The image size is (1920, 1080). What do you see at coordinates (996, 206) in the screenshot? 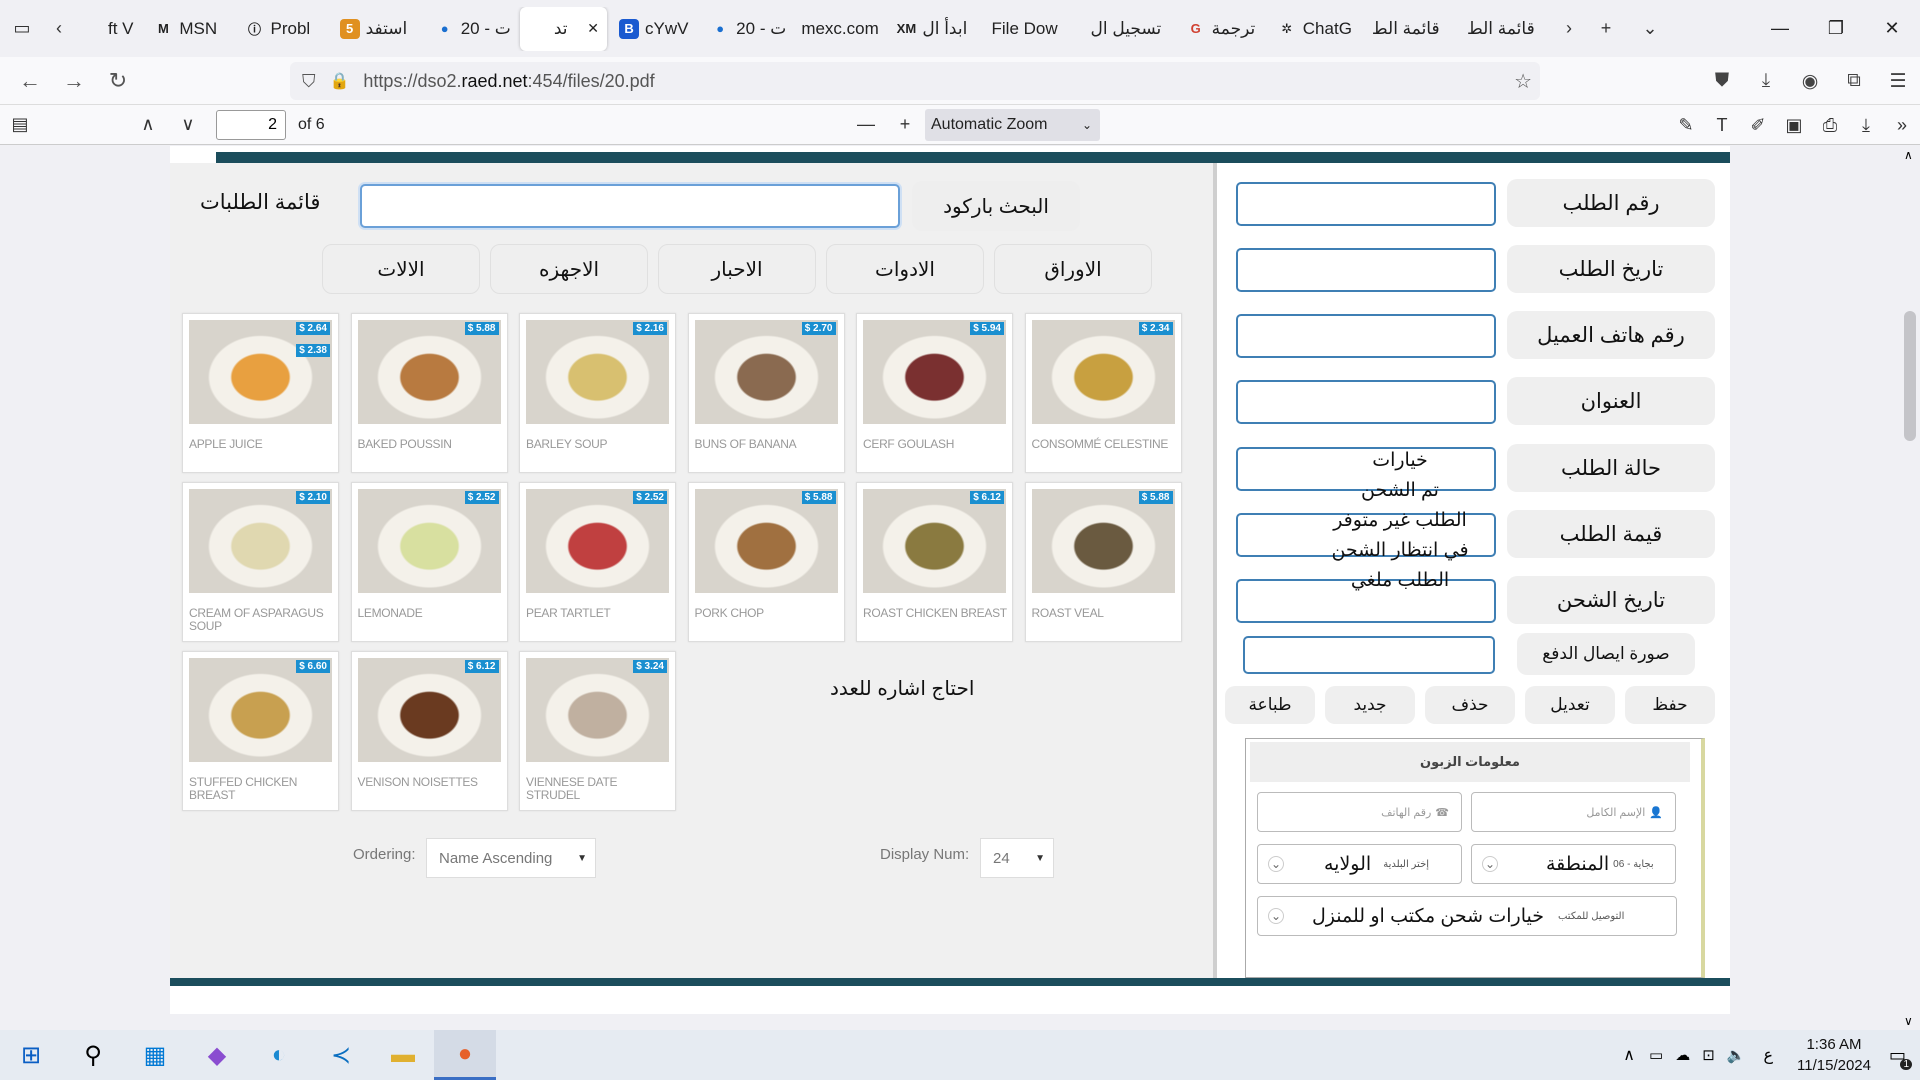
I see `barcode-search-button: البحث باركود` at bounding box center [996, 206].